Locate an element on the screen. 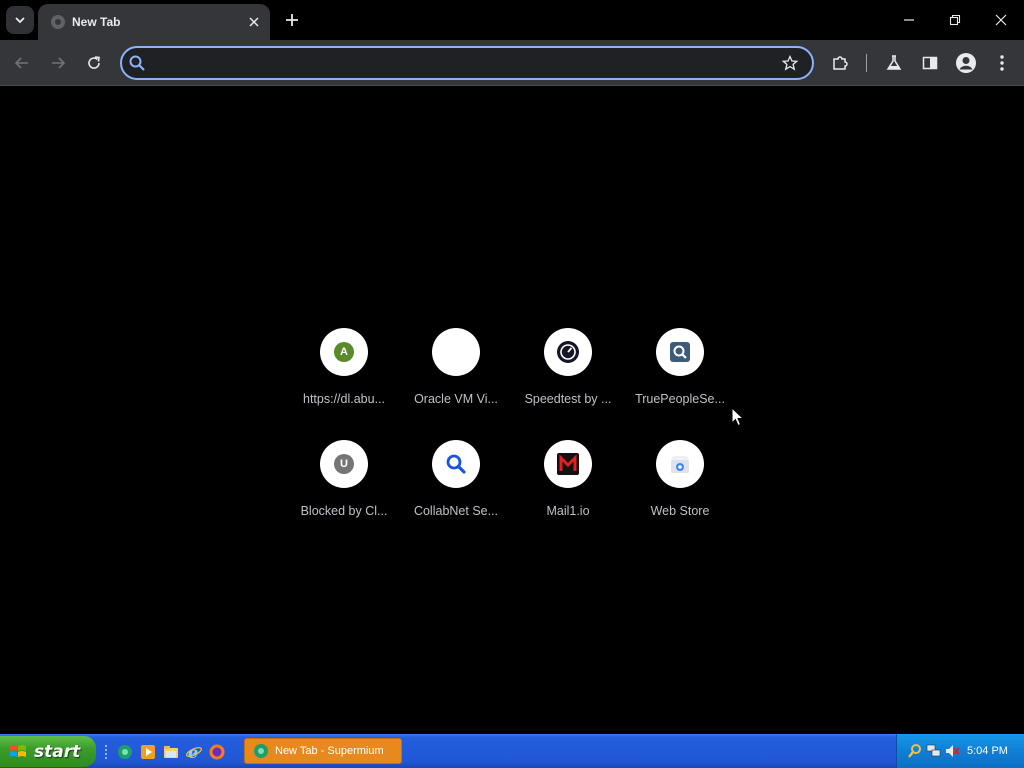 The image size is (1024, 768). side-panel-icon is located at coordinates (930, 63).